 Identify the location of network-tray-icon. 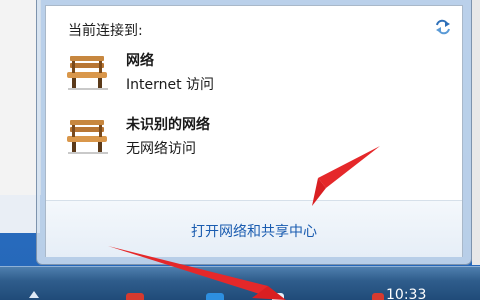
(278, 296).